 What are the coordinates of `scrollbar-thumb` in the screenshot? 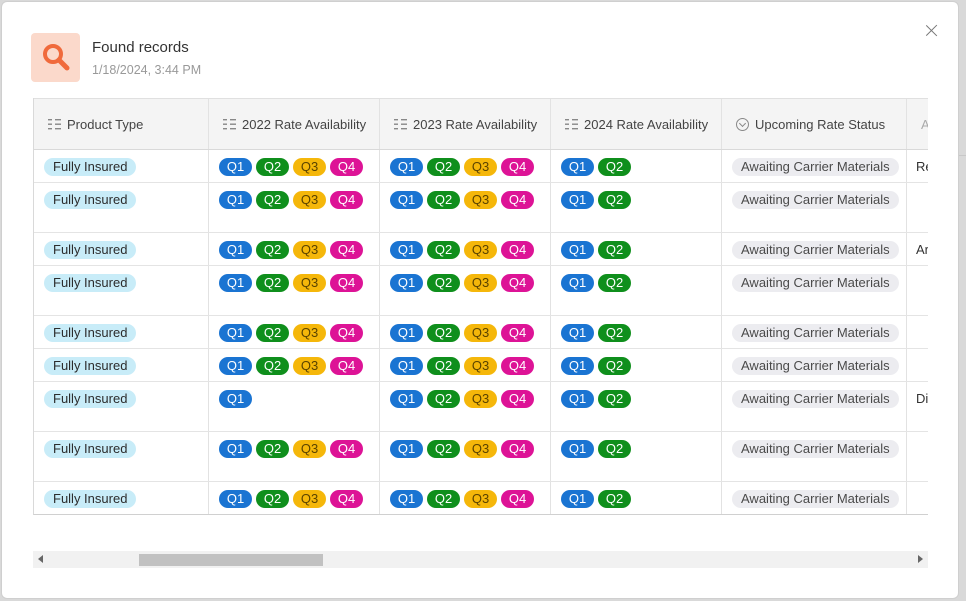 It's located at (231, 560).